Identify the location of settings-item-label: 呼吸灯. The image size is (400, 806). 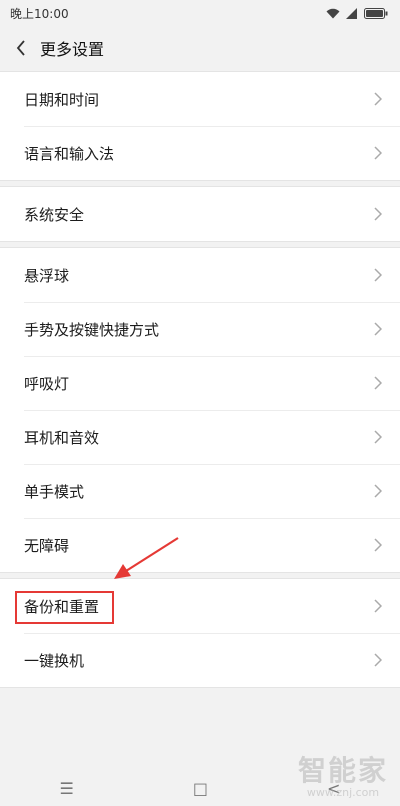
(47, 383).